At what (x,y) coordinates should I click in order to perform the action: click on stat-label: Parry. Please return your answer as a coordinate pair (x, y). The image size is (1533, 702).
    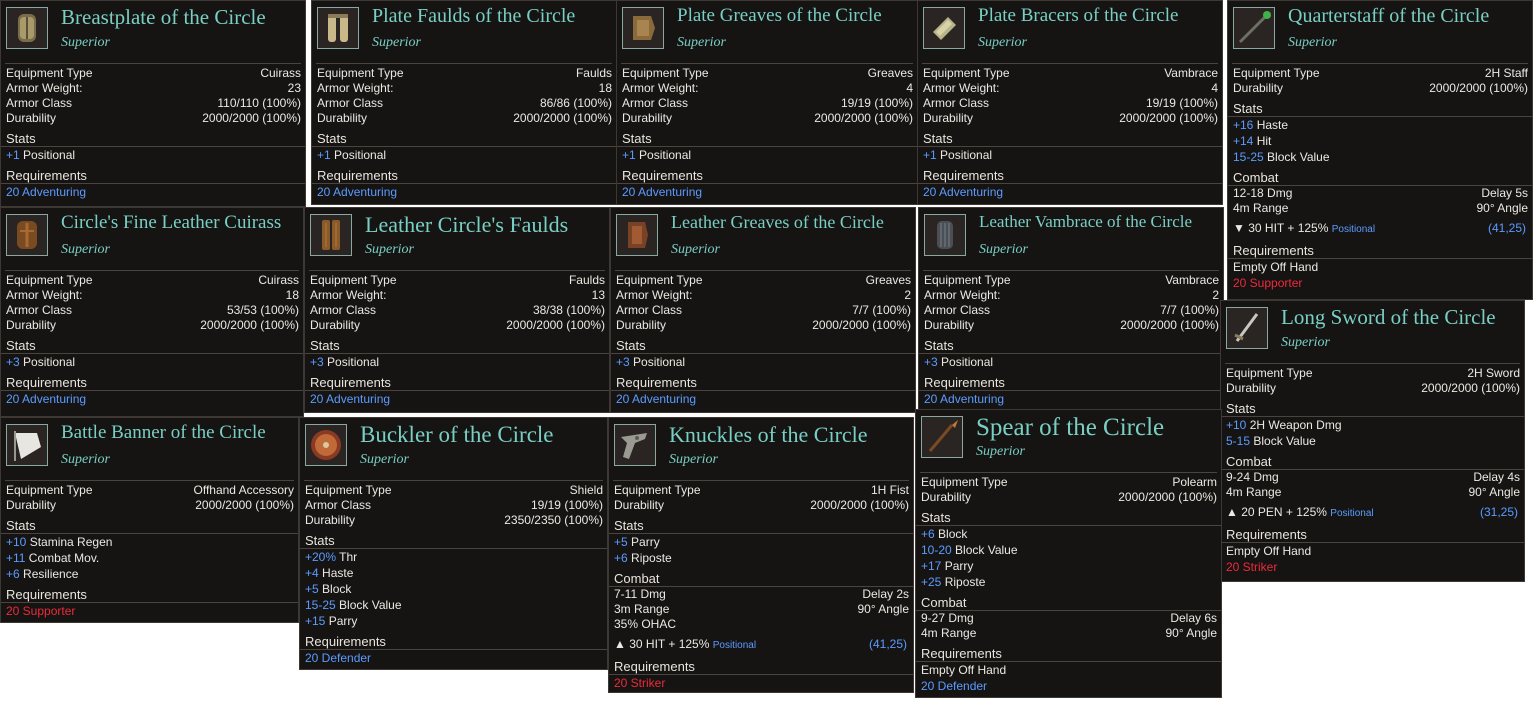
    Looking at the image, I should click on (957, 566).